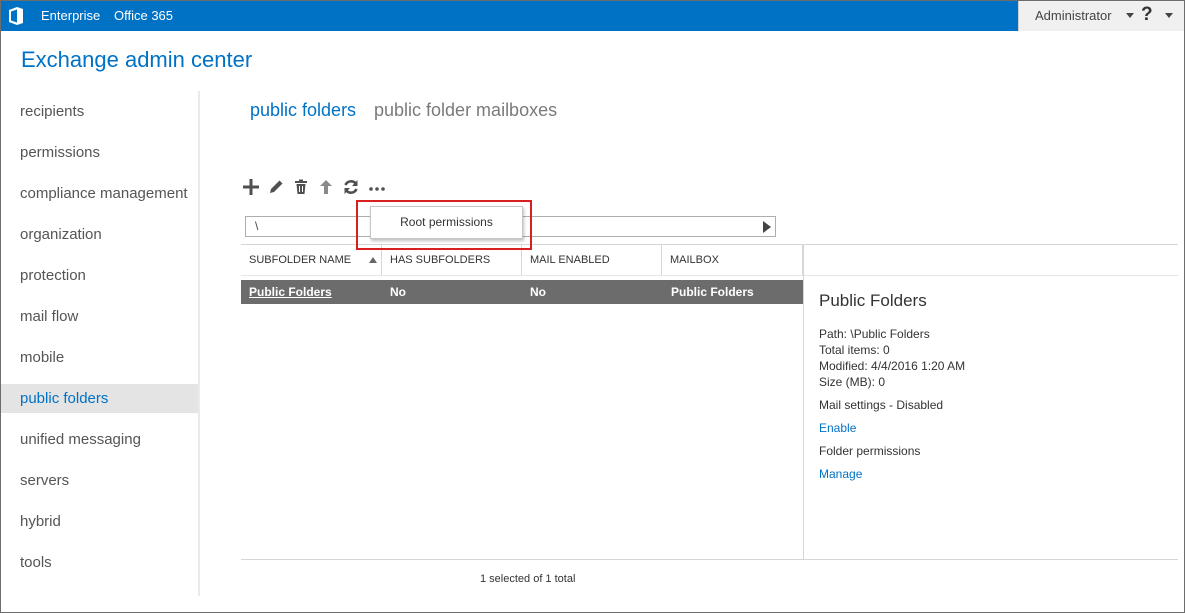 This screenshot has height=613, width=1185. What do you see at coordinates (1169, 15) in the screenshot?
I see `help-chevron-down-icon` at bounding box center [1169, 15].